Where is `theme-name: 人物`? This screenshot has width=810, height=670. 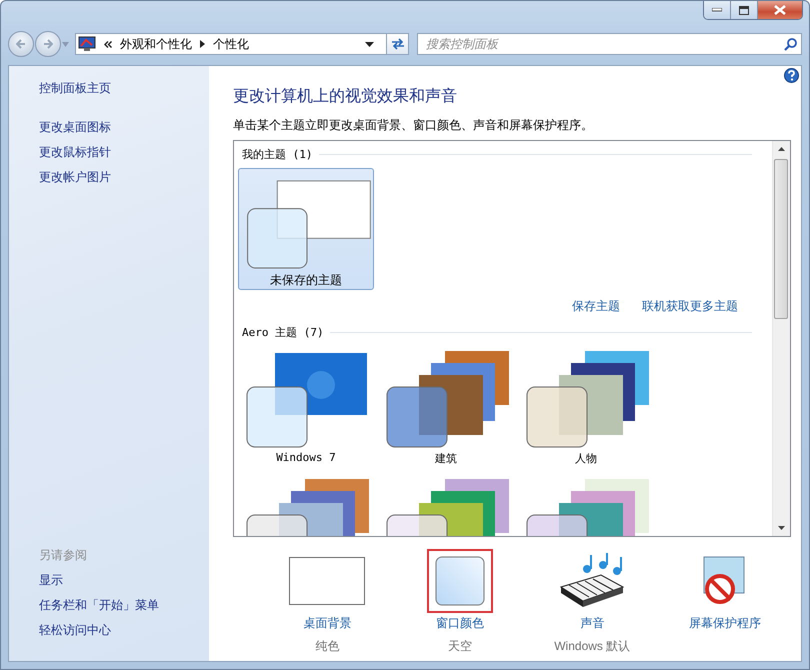 theme-name: 人物 is located at coordinates (586, 458).